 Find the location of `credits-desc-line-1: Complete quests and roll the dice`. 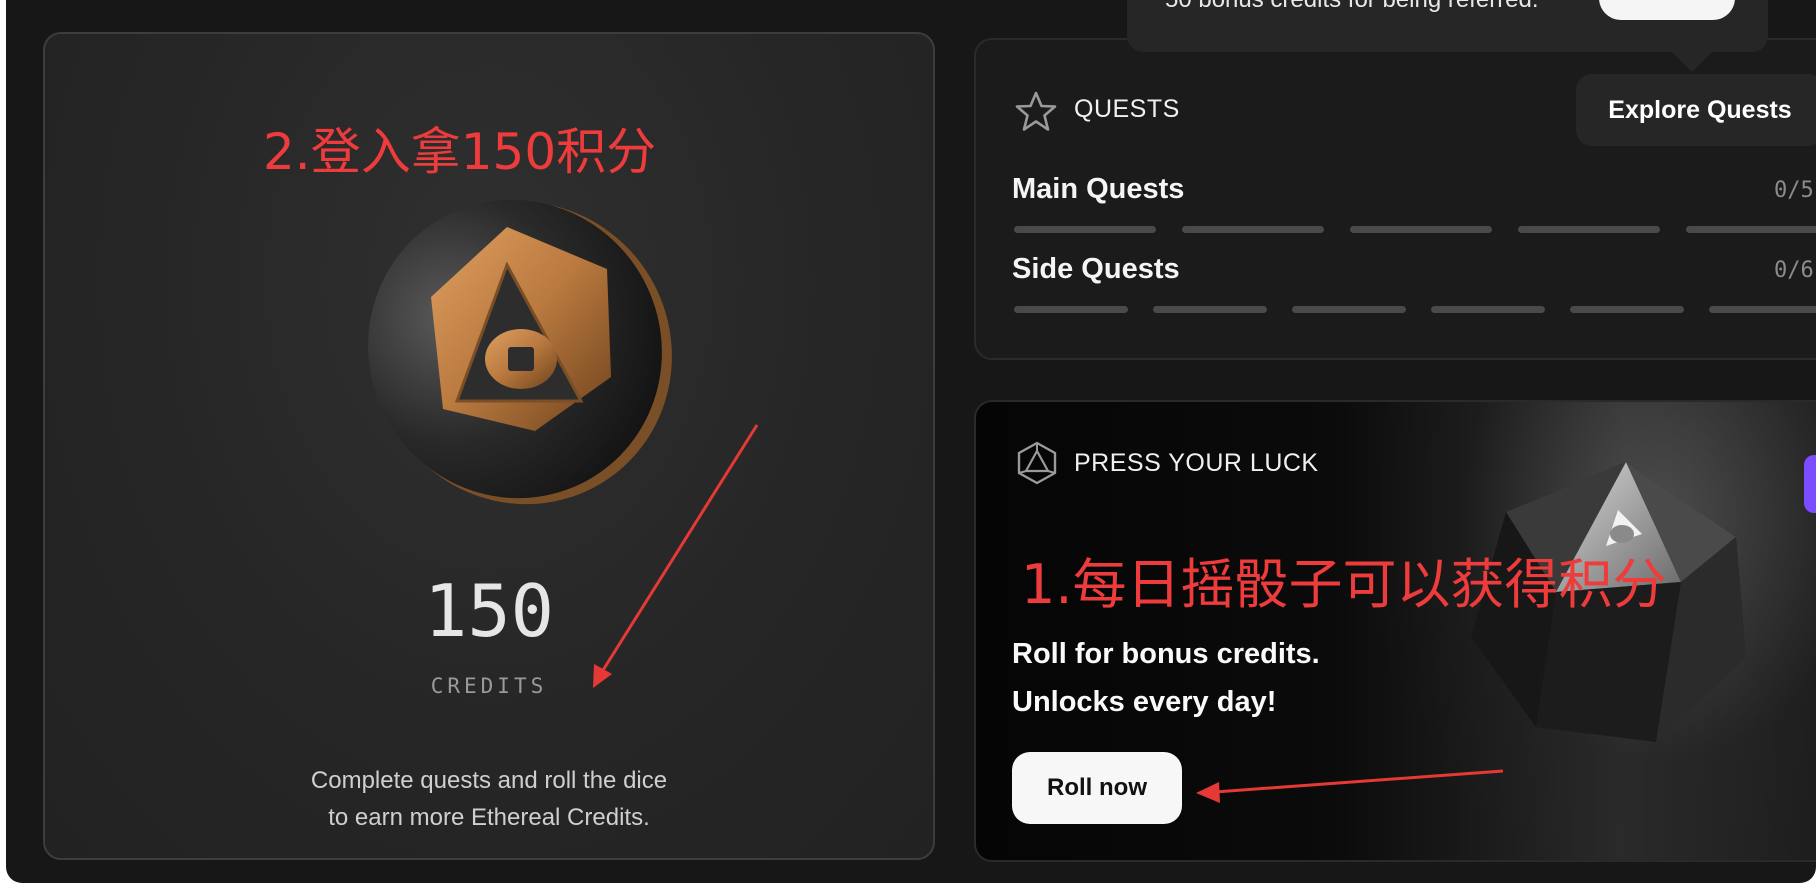

credits-desc-line-1: Complete quests and roll the dice is located at coordinates (489, 780).